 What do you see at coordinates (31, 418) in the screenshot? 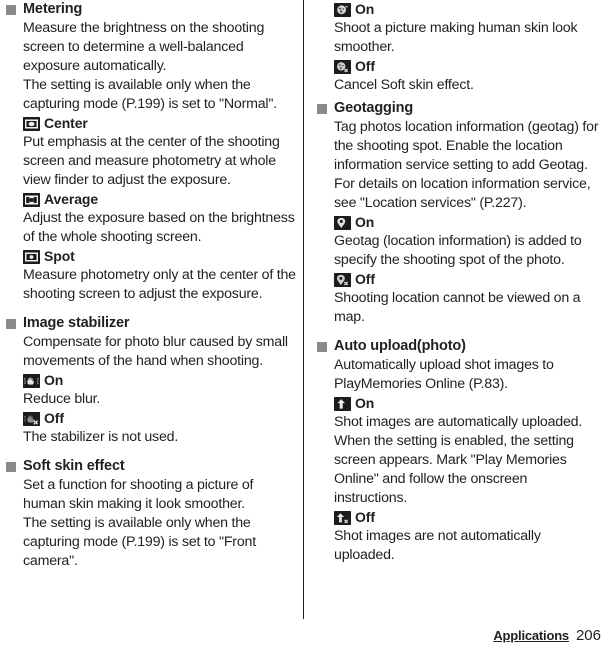
I see `stabilizer-off-icon` at bounding box center [31, 418].